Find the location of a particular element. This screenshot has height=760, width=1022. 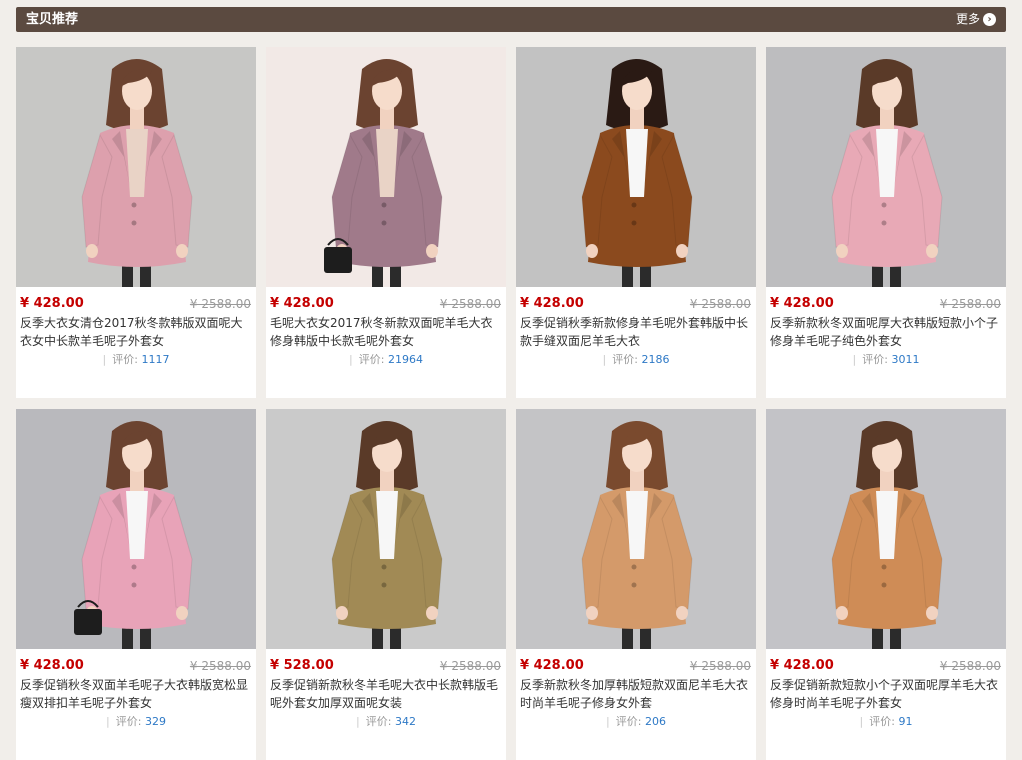

review-summary: | 评价: 3011 is located at coordinates (886, 360).